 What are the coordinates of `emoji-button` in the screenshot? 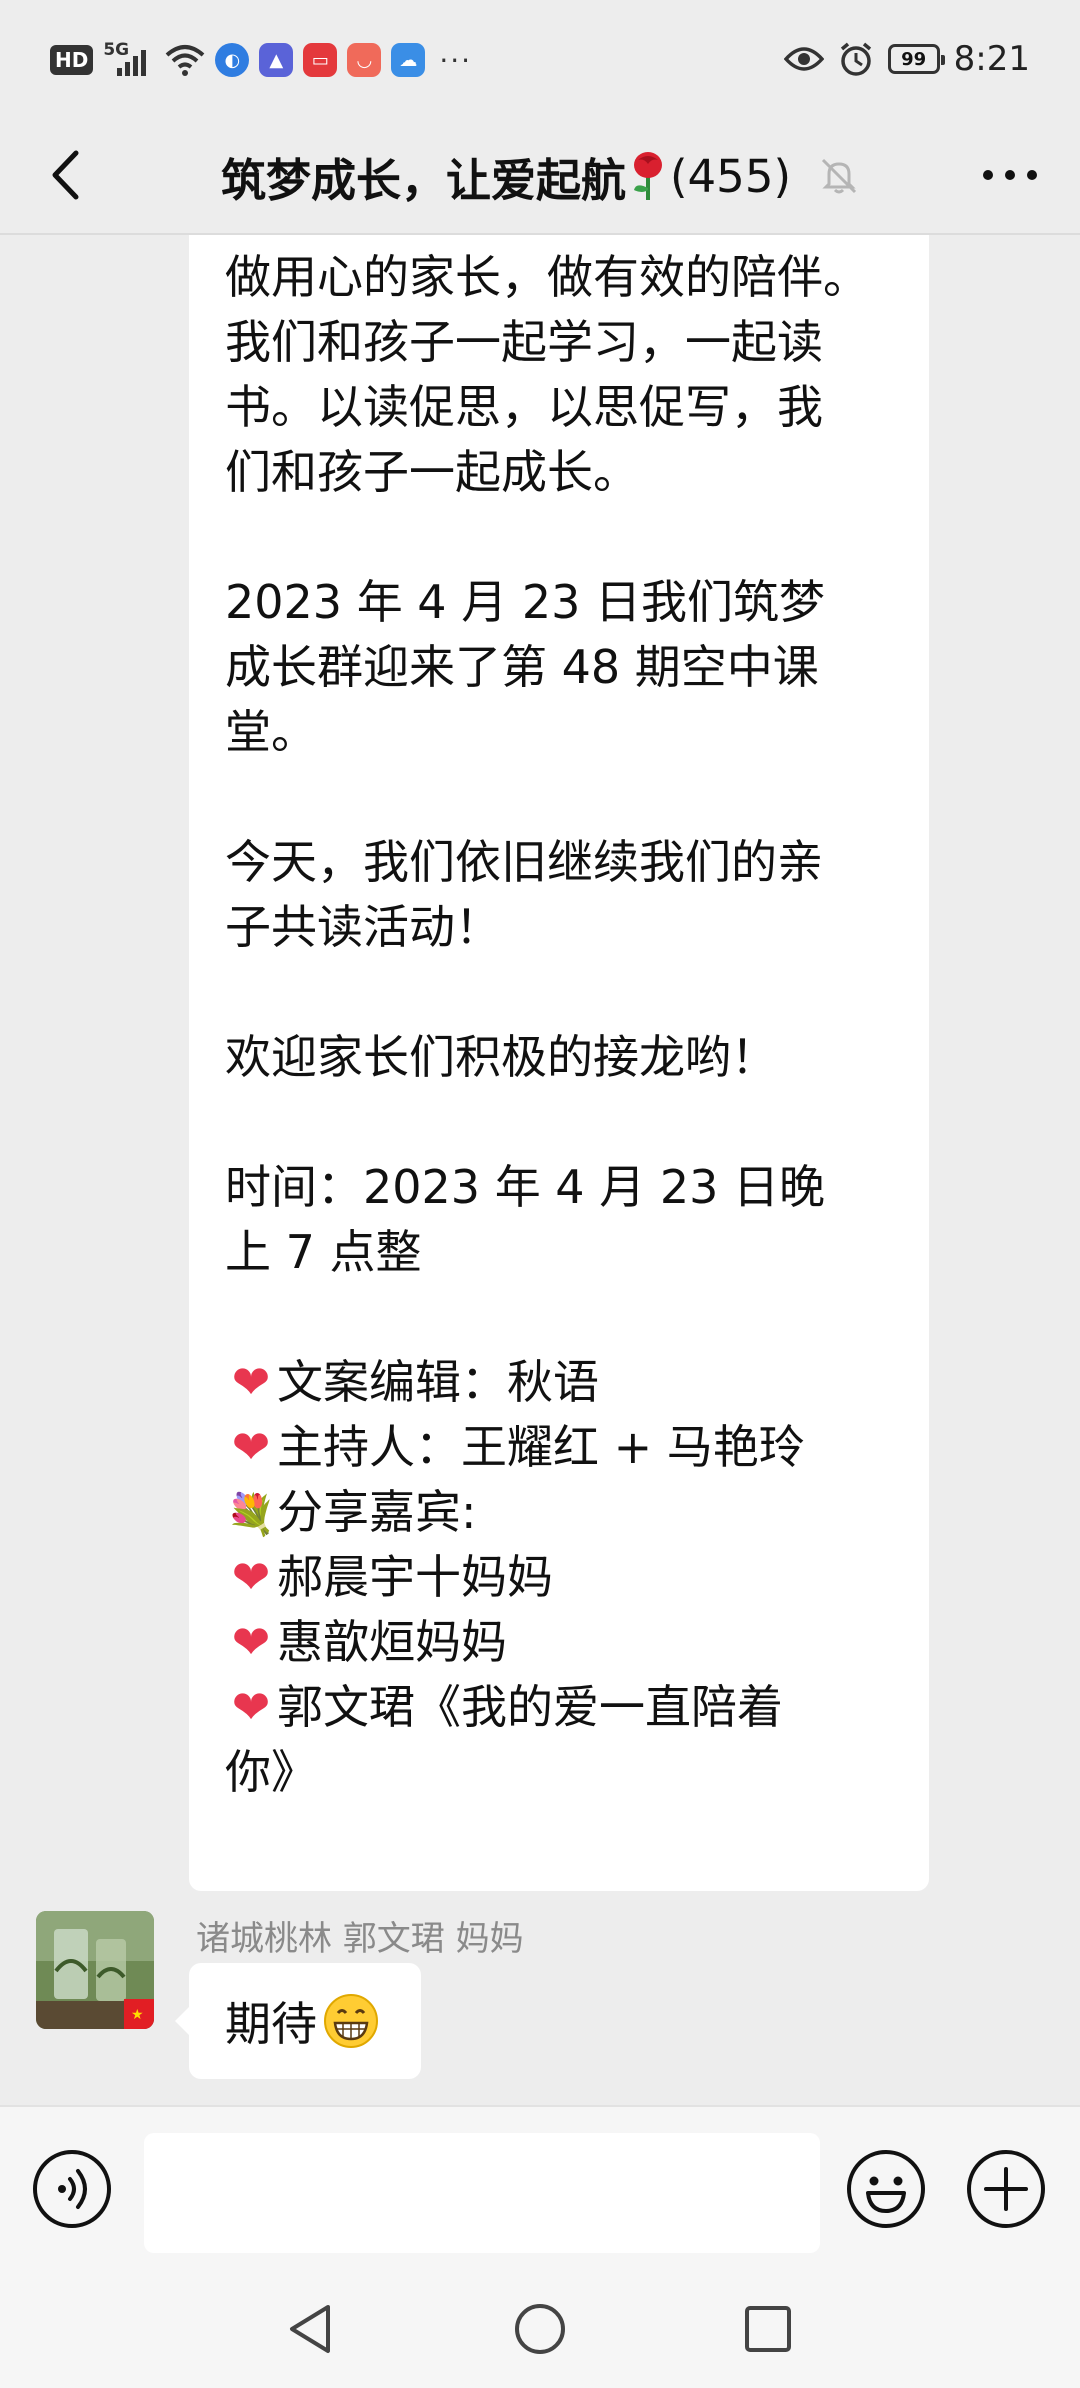 It's located at (886, 2189).